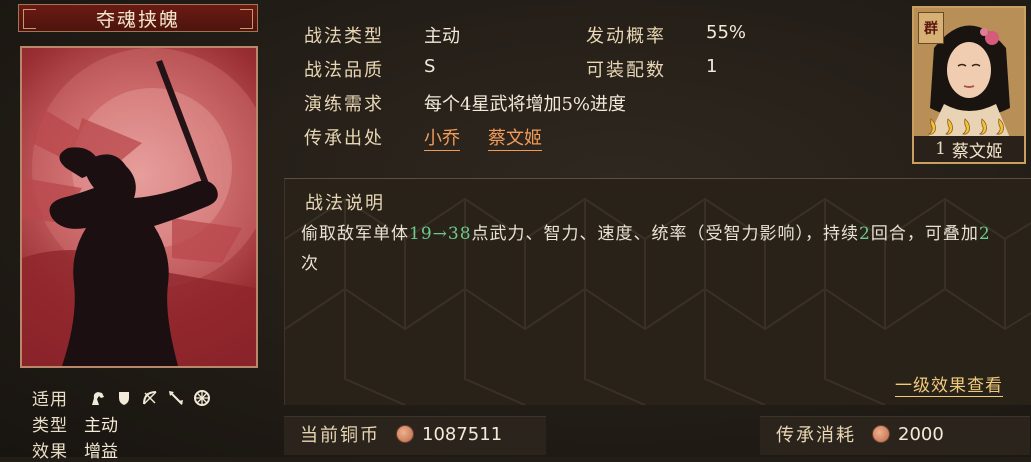  What do you see at coordinates (515, 137) in the screenshot?
I see `inherit-source-caiwenji: 蔡文姬` at bounding box center [515, 137].